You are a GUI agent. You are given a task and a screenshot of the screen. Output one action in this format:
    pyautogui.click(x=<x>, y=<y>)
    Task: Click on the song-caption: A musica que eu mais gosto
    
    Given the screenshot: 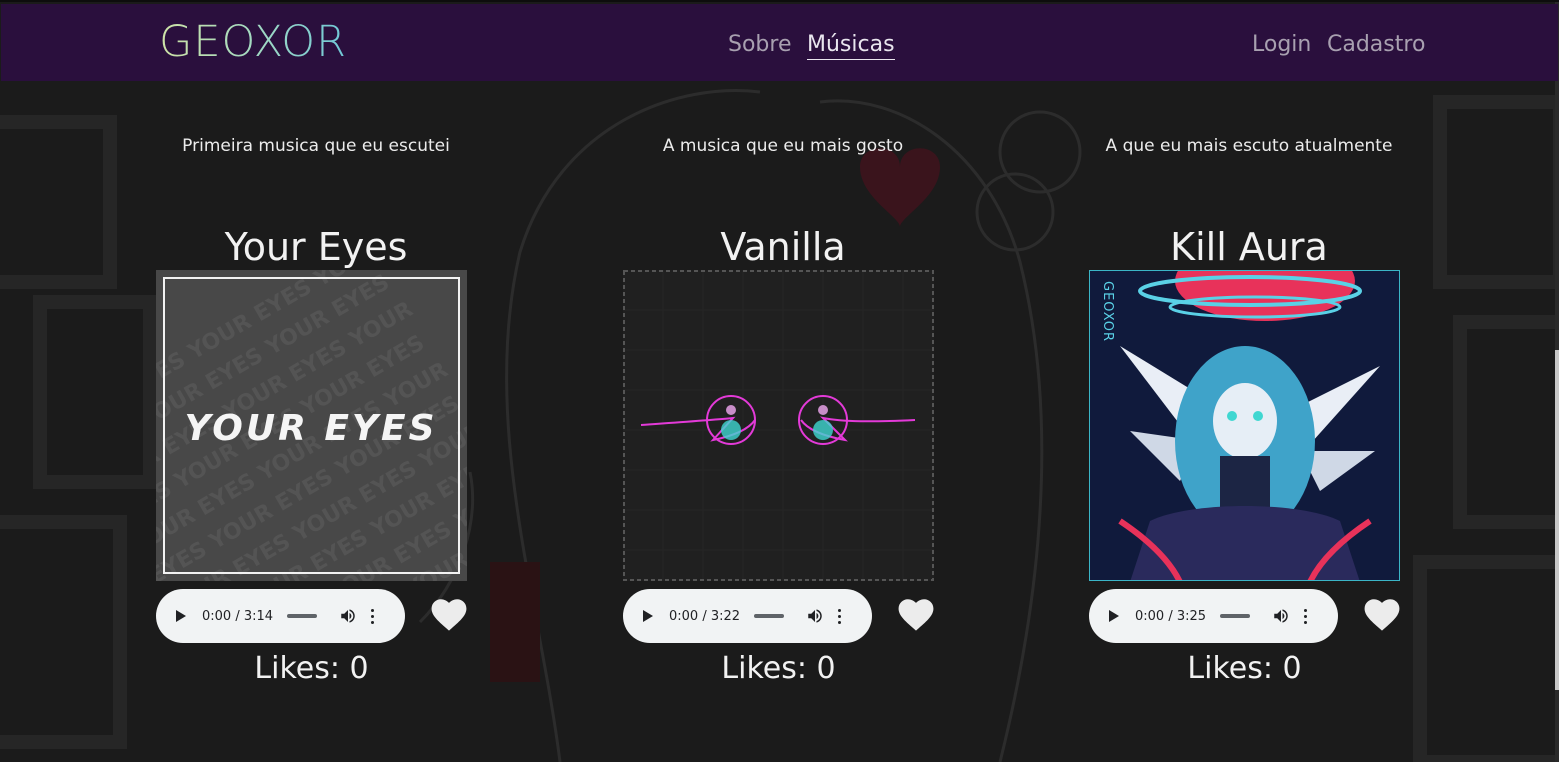 What is the action you would take?
    pyautogui.click(x=783, y=146)
    